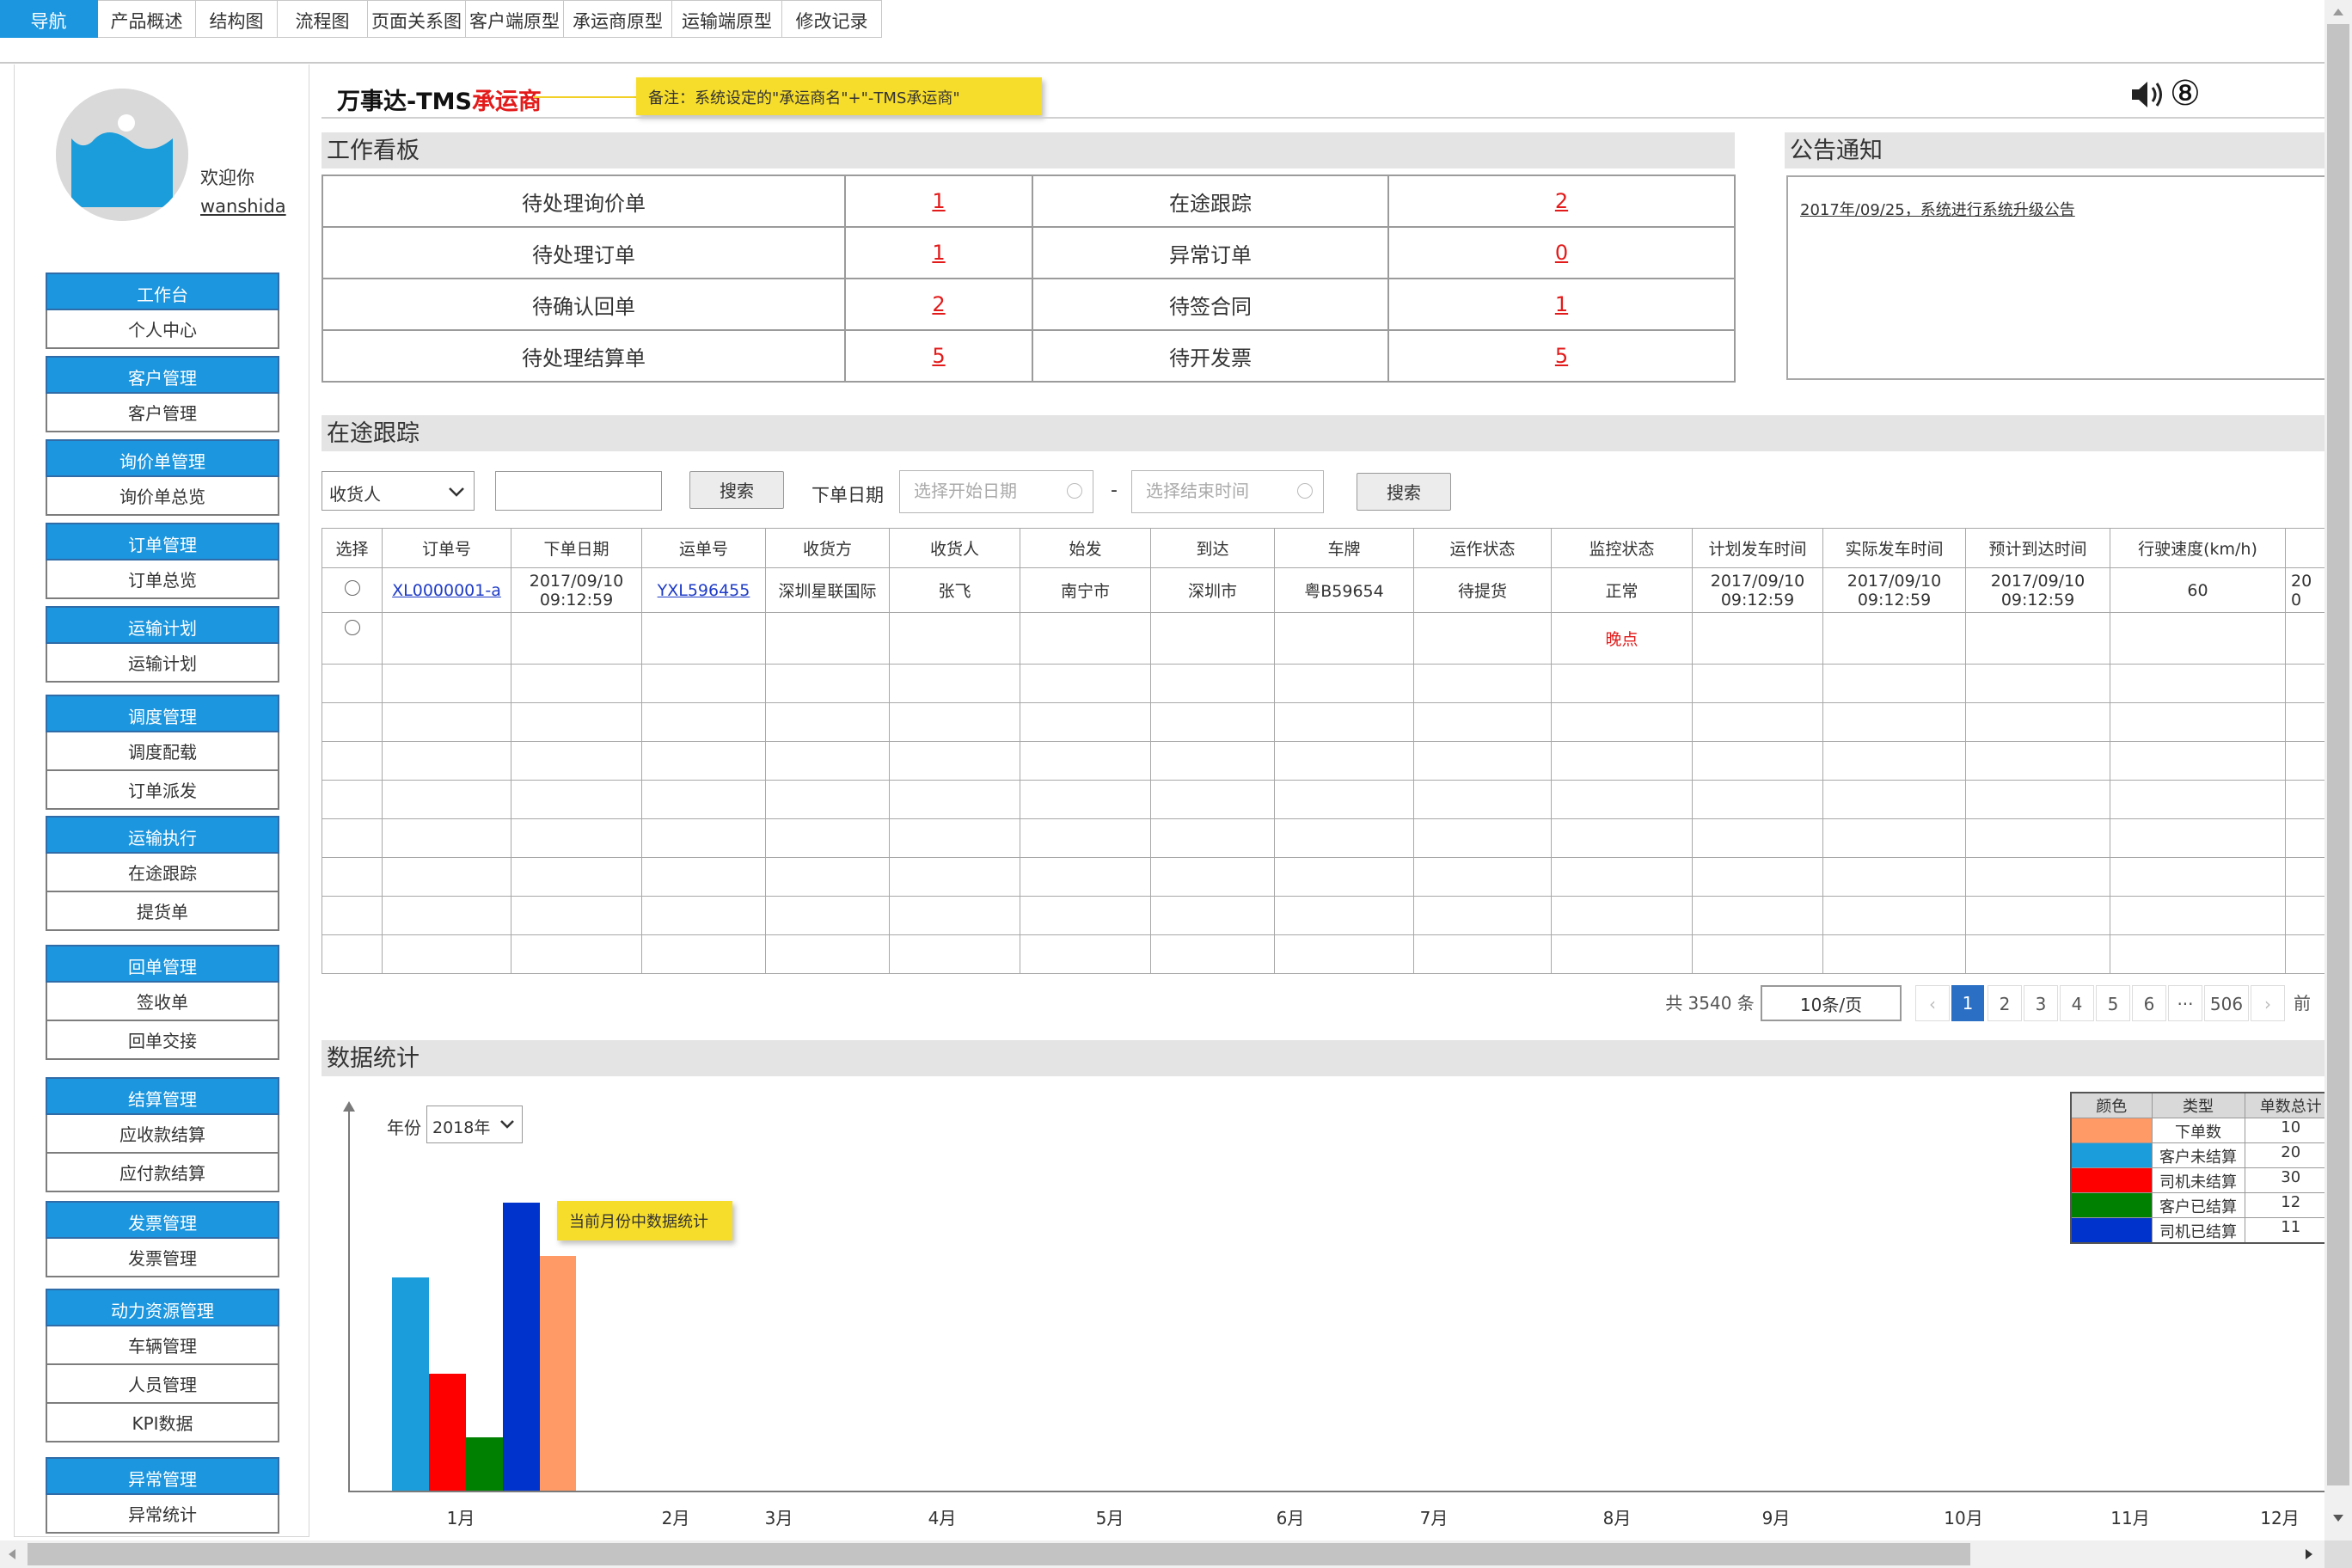  I want to click on tab-navigation: 导航, so click(49, 19).